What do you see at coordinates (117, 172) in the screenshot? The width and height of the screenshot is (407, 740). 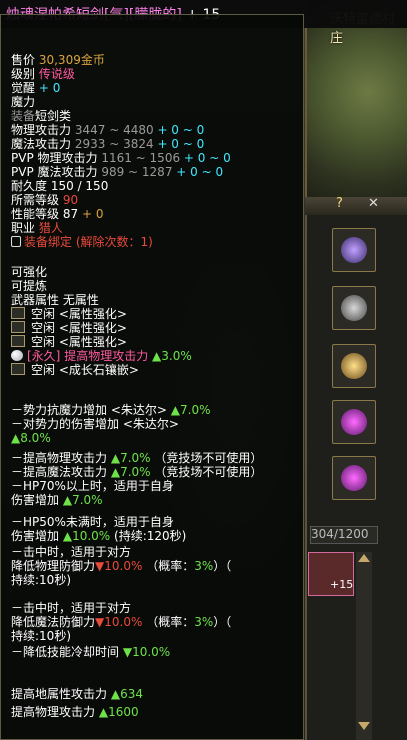 I see `stat-pvp-mag: PVP 魔法攻击力 989 ~ 1287 + 0 ~ 0` at bounding box center [117, 172].